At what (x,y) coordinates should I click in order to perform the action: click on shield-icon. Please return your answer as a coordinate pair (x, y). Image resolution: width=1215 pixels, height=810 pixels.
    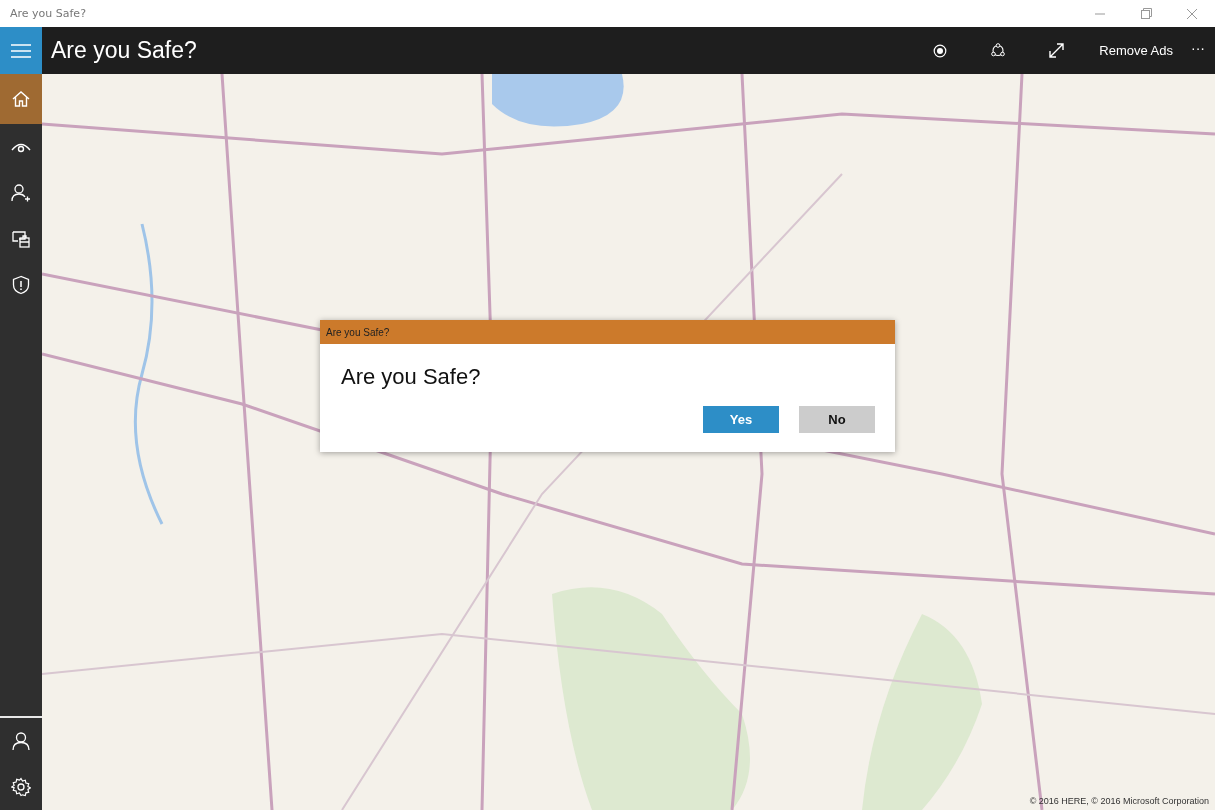
    Looking at the image, I should click on (21, 285).